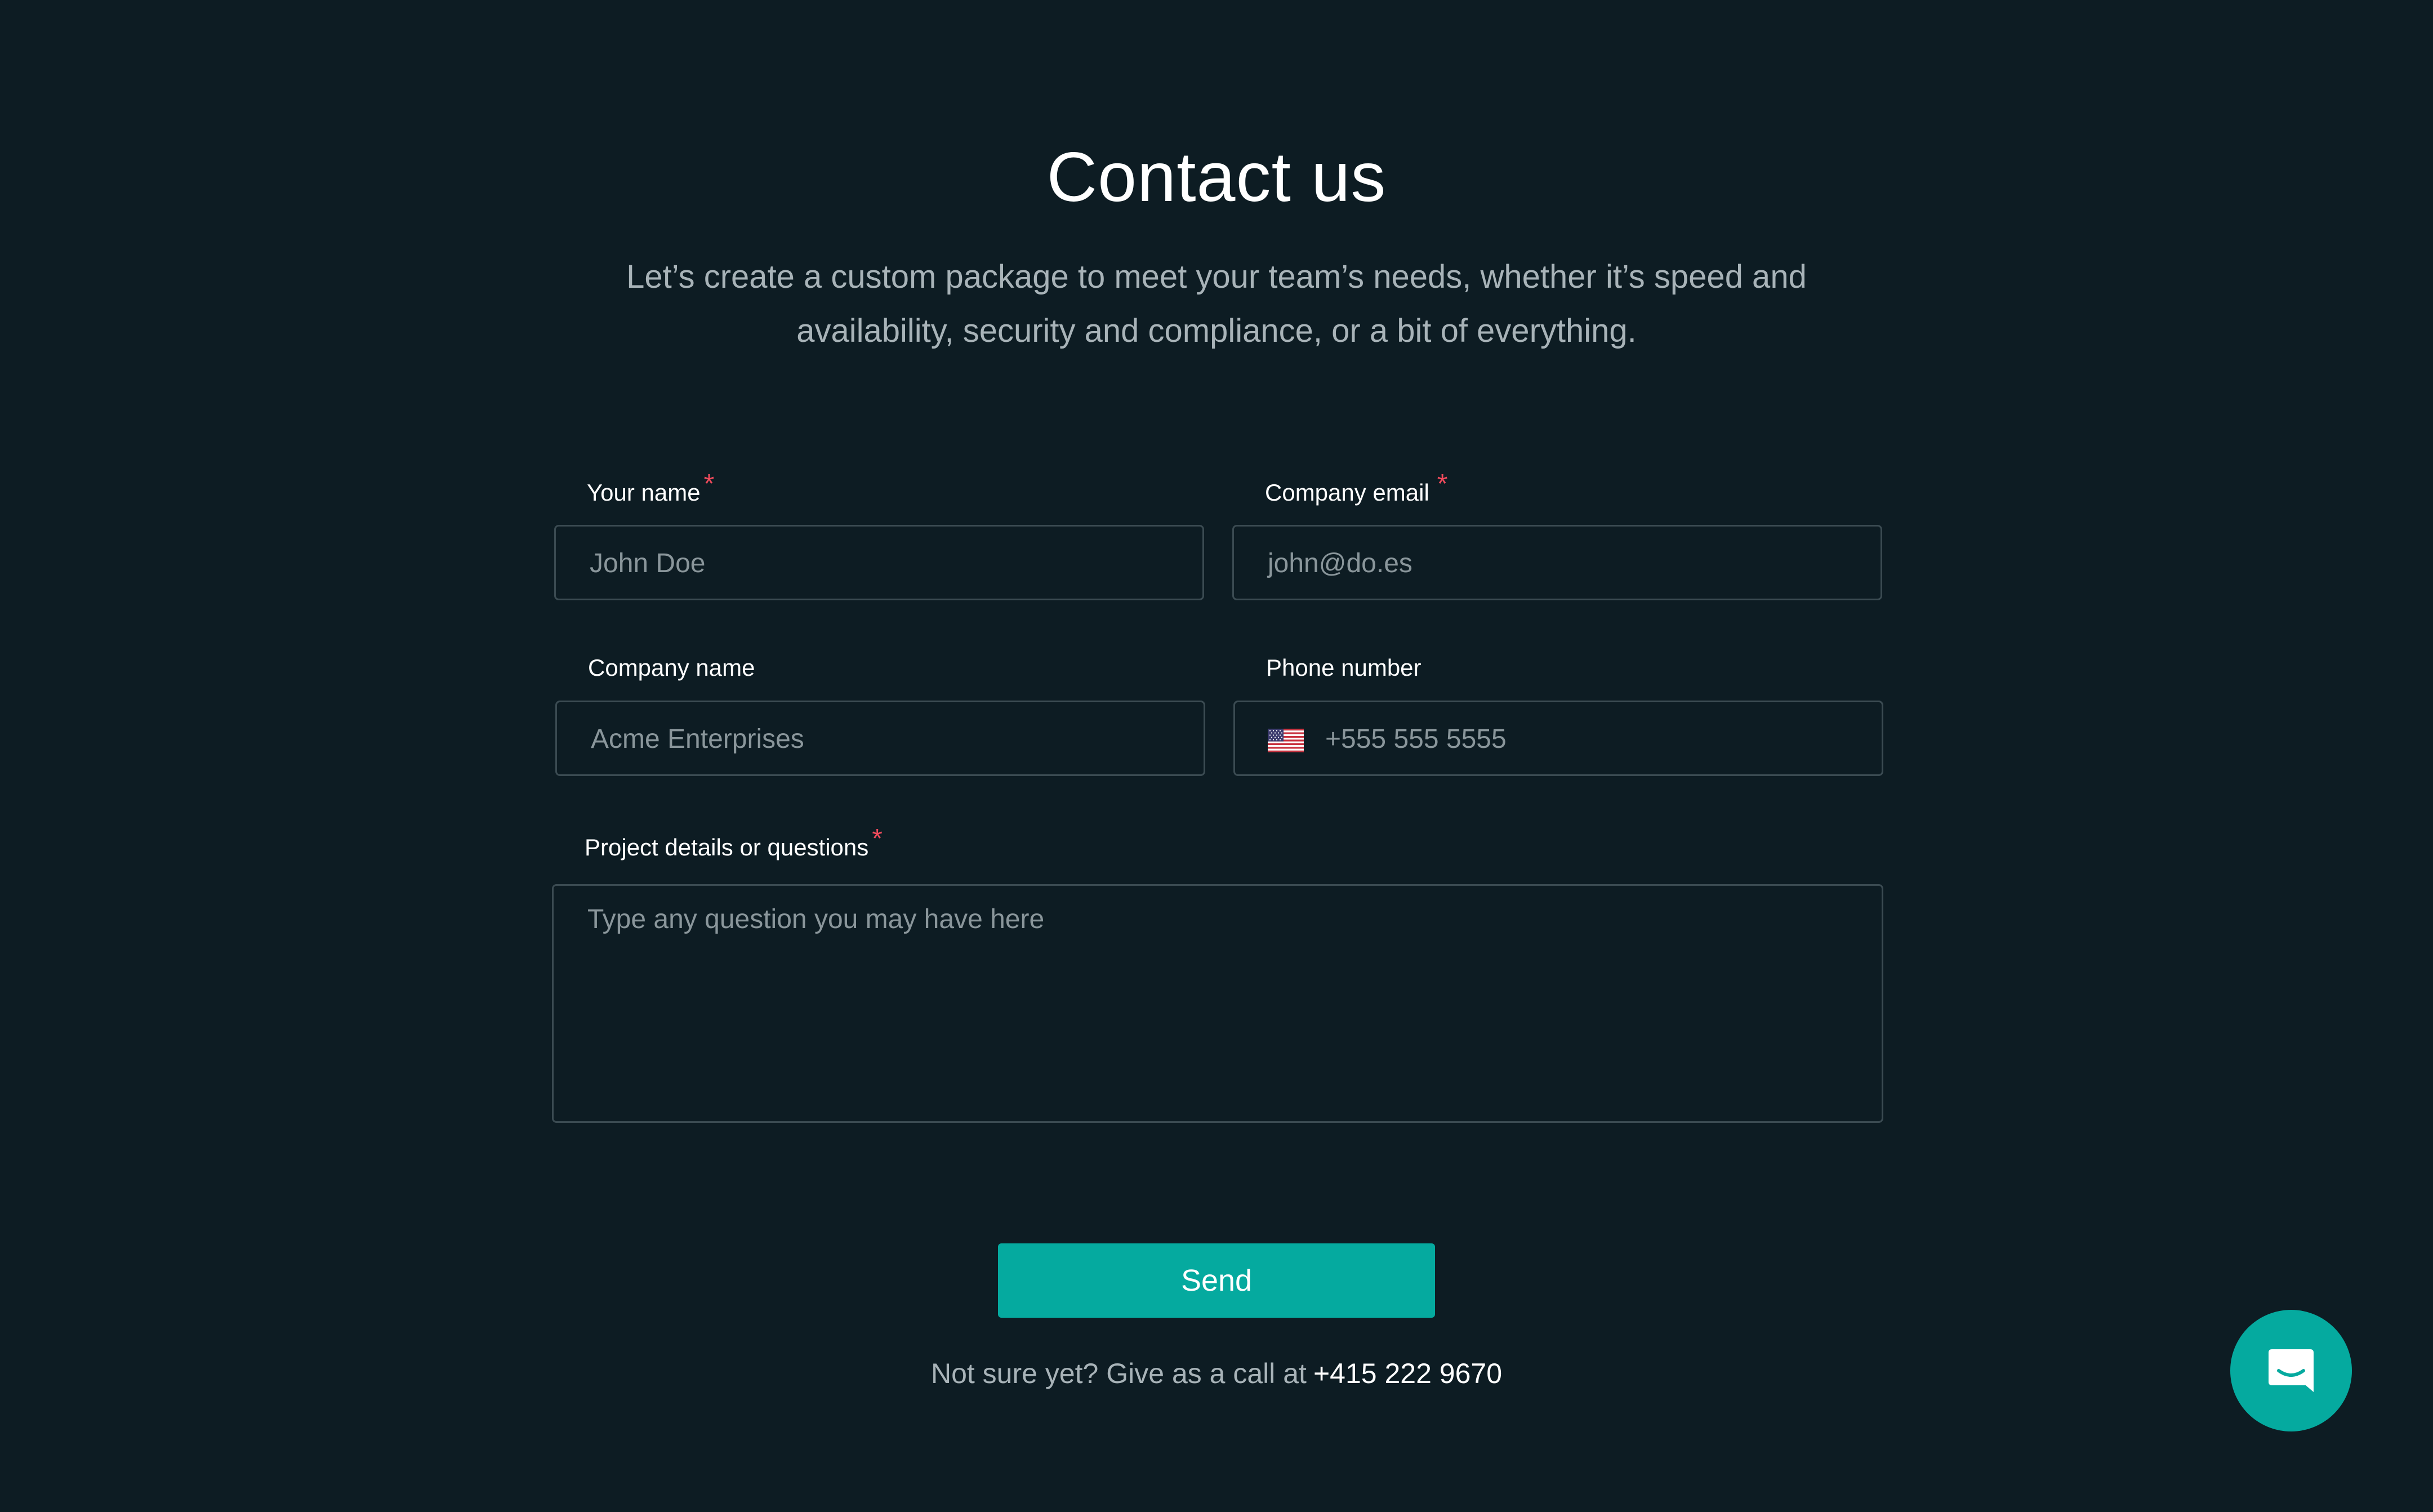  What do you see at coordinates (1557, 562) in the screenshot?
I see `email-input: john@do.es` at bounding box center [1557, 562].